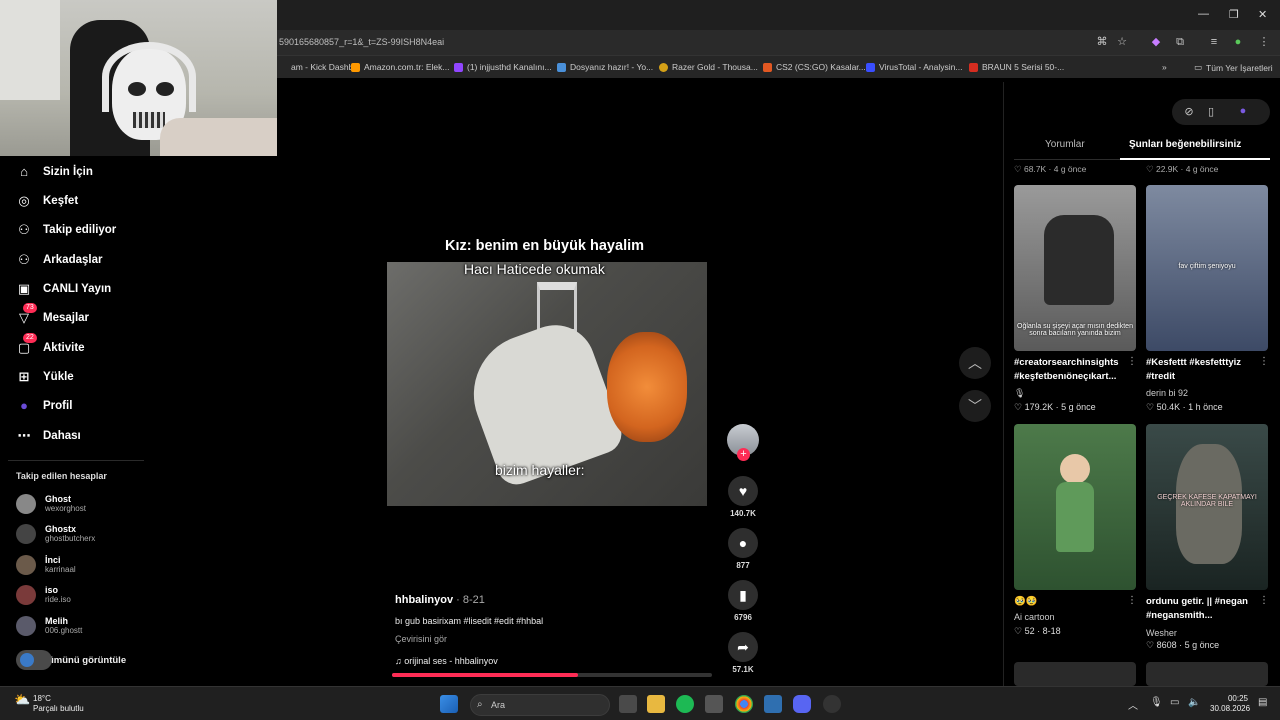 This screenshot has height=720, width=1280. What do you see at coordinates (1194, 702) in the screenshot?
I see `volume-icon: 🔈` at bounding box center [1194, 702].